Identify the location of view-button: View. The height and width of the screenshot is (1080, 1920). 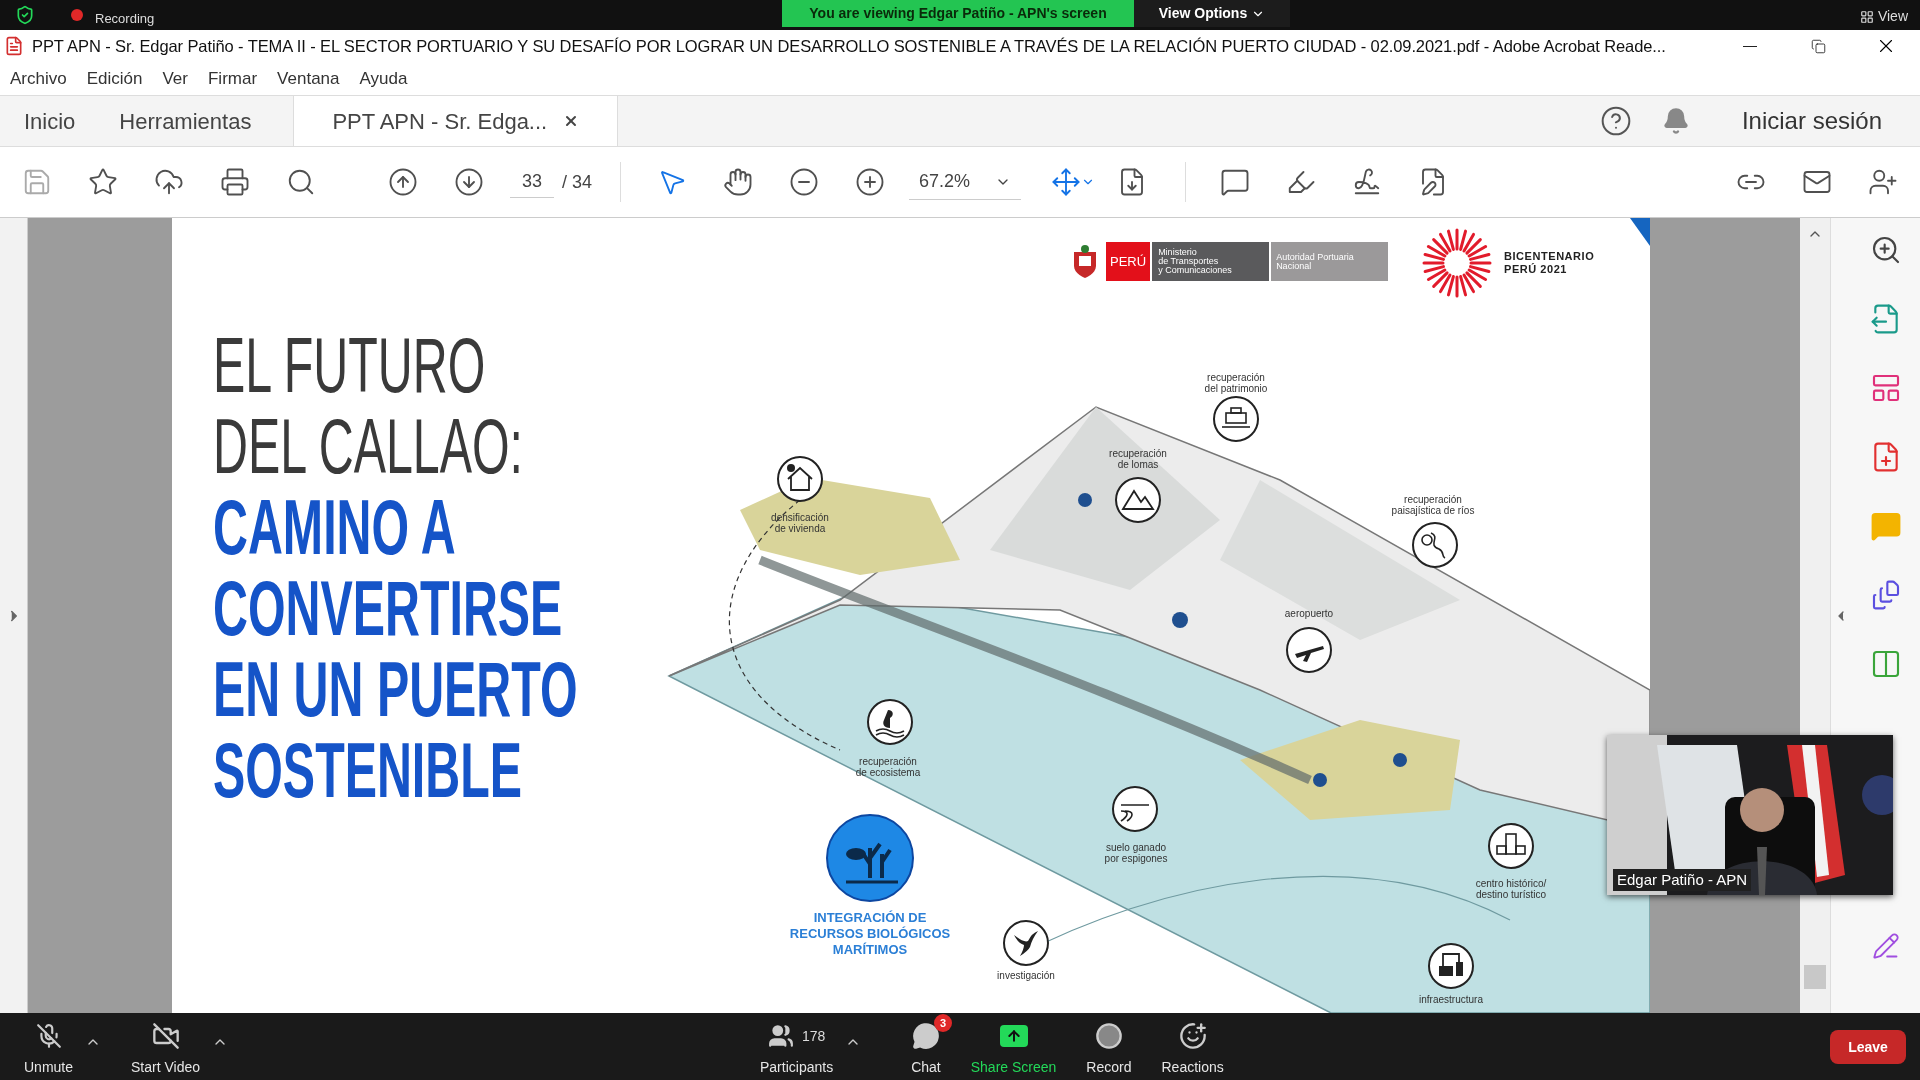
(1883, 16).